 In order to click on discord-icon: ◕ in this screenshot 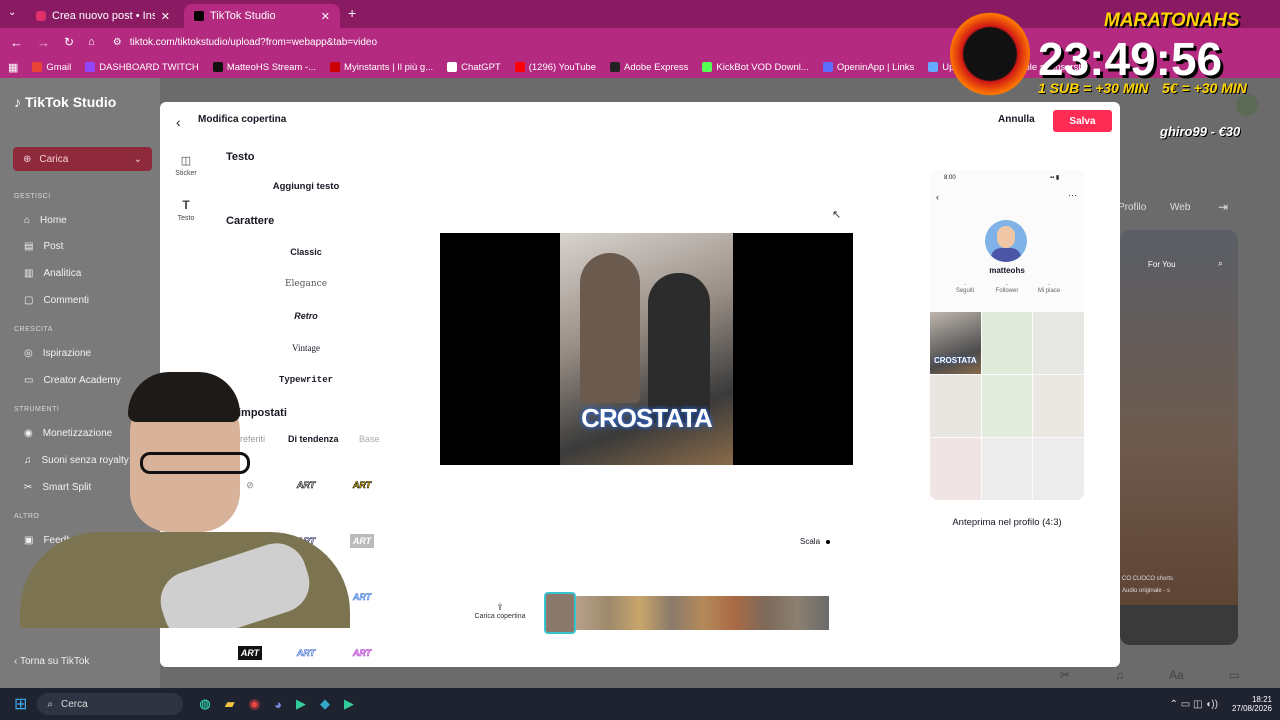, I will do `click(278, 704)`.